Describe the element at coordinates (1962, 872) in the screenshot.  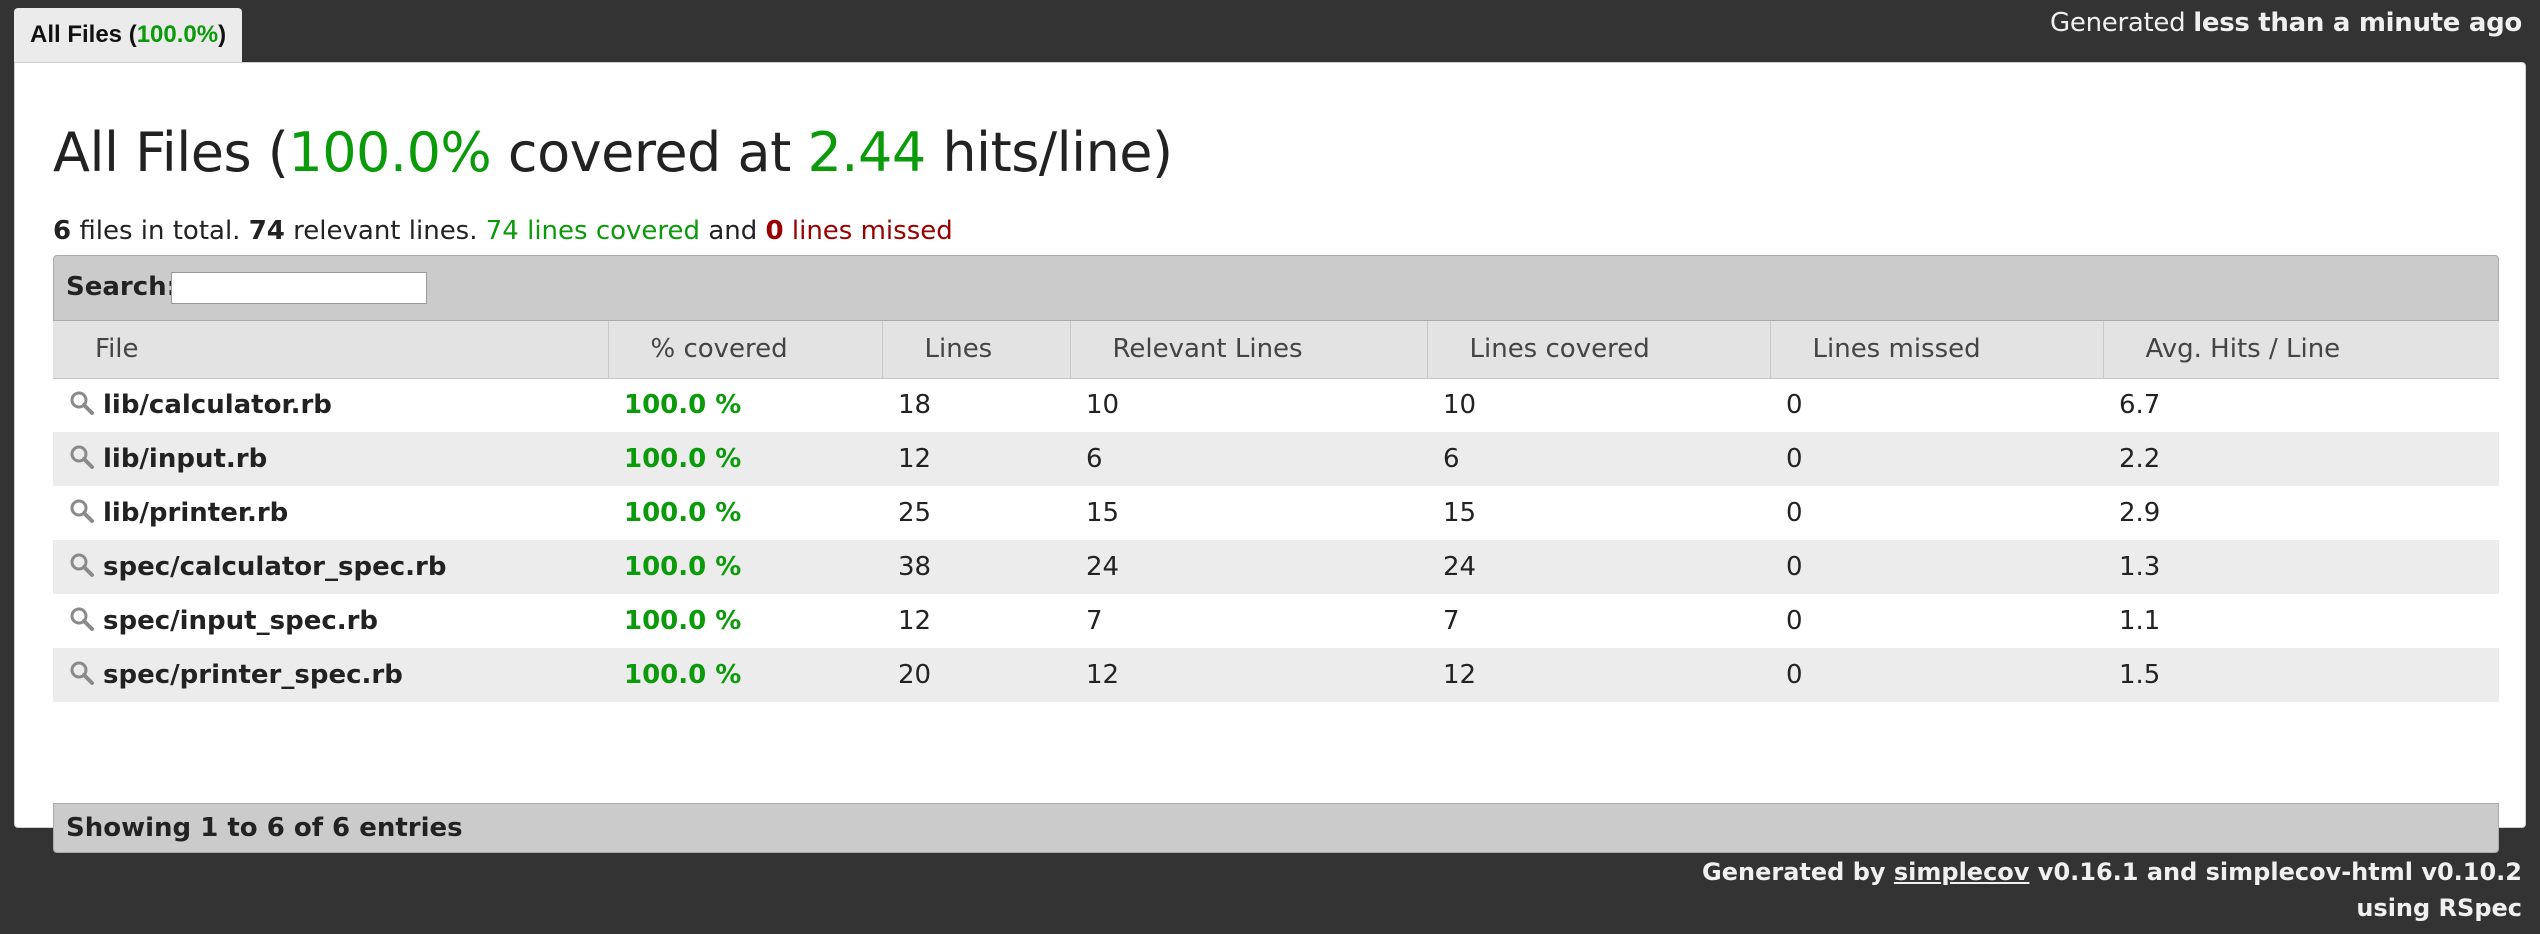
I see `simplecov-link: simplecov` at that location.